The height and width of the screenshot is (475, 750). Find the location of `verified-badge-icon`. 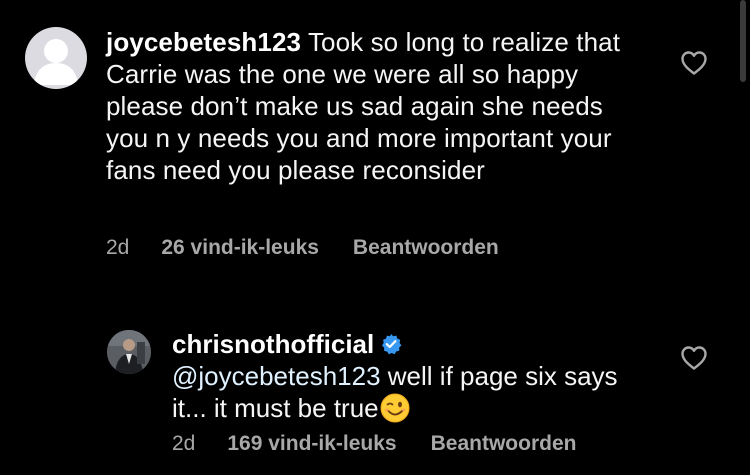

verified-badge-icon is located at coordinates (391, 342).